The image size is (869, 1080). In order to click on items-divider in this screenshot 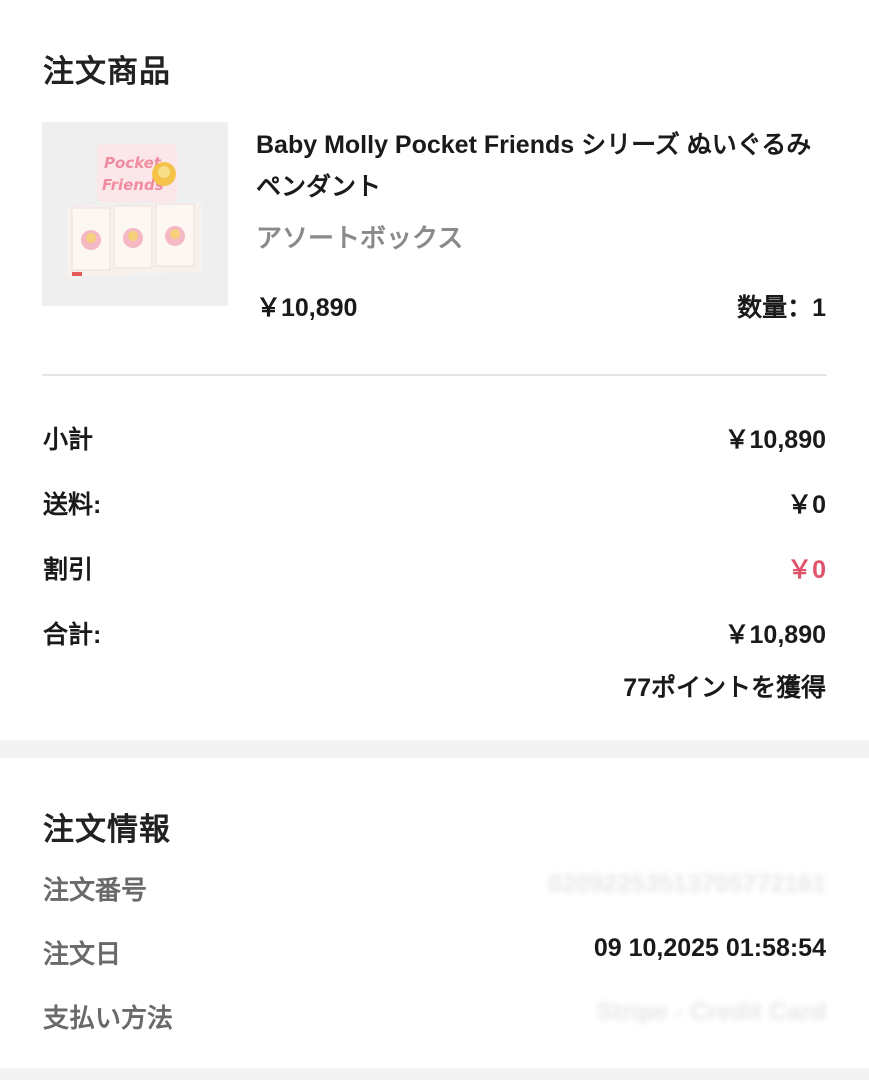, I will do `click(434, 375)`.